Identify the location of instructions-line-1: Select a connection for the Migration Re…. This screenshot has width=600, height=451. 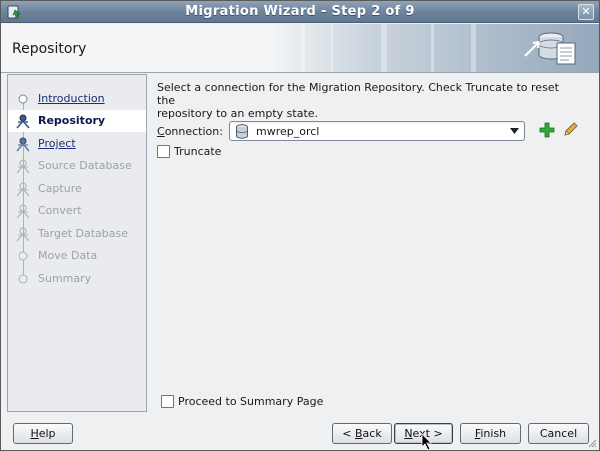
(358, 94).